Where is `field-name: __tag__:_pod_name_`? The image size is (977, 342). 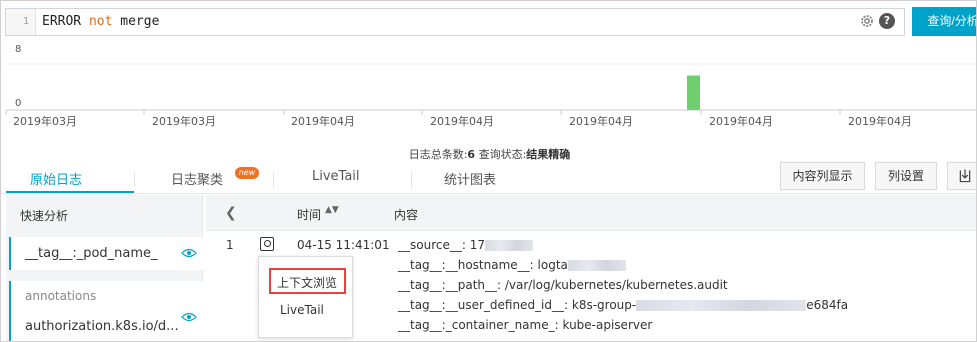
field-name: __tag__:_pod_name_ is located at coordinates (91, 253).